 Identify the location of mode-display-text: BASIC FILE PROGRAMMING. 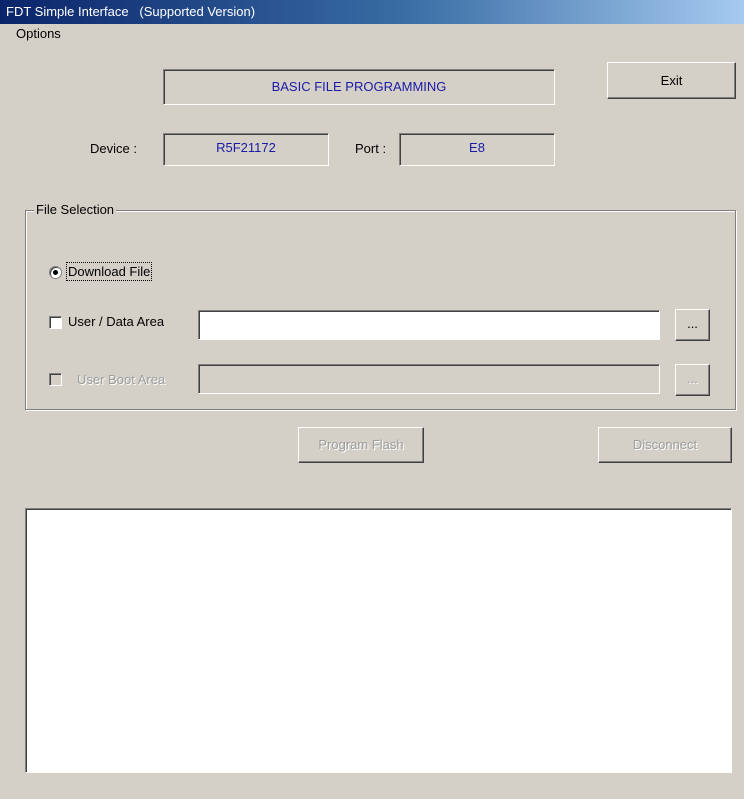
(359, 86).